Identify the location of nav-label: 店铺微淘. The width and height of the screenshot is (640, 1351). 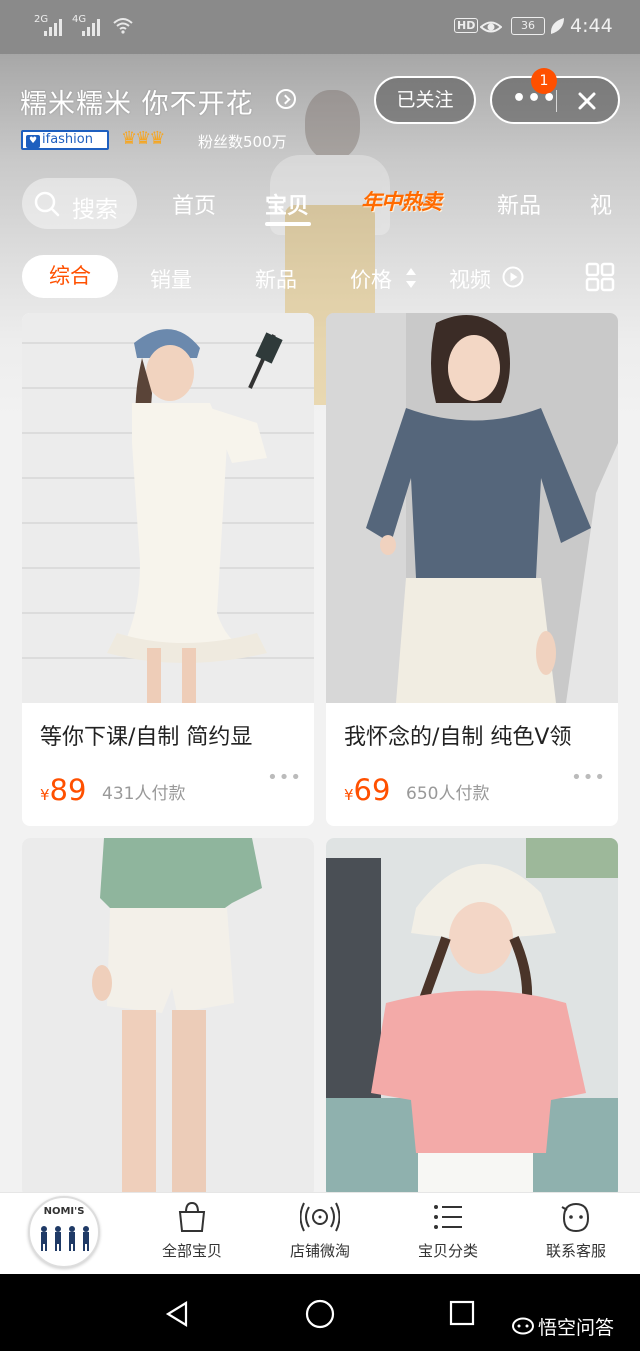
(319, 1251).